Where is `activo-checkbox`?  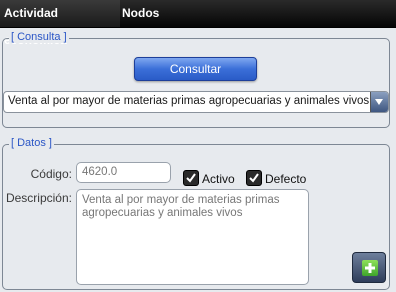
activo-checkbox is located at coordinates (191, 178).